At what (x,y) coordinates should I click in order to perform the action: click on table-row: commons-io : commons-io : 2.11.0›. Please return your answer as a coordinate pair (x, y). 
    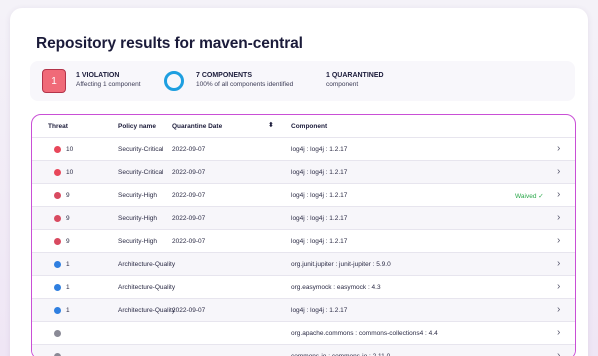
    Looking at the image, I should click on (303, 350).